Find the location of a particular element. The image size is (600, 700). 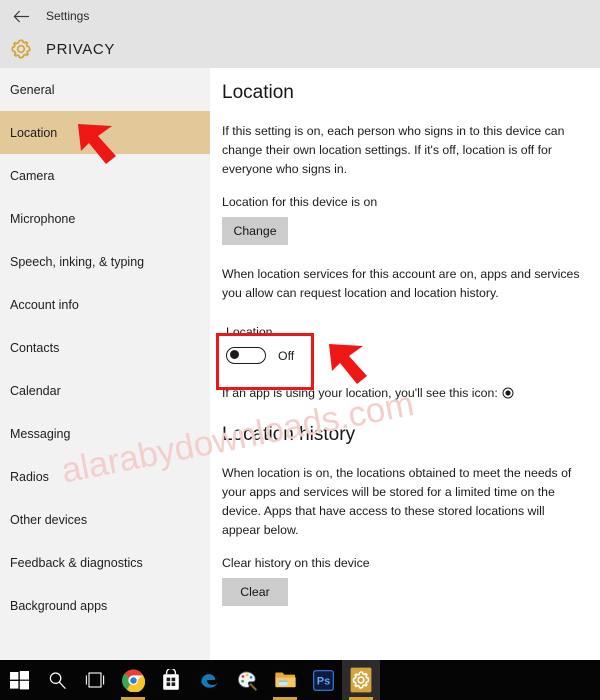

sidebar-item-label: Feedback & diagnostics is located at coordinates (76, 562).